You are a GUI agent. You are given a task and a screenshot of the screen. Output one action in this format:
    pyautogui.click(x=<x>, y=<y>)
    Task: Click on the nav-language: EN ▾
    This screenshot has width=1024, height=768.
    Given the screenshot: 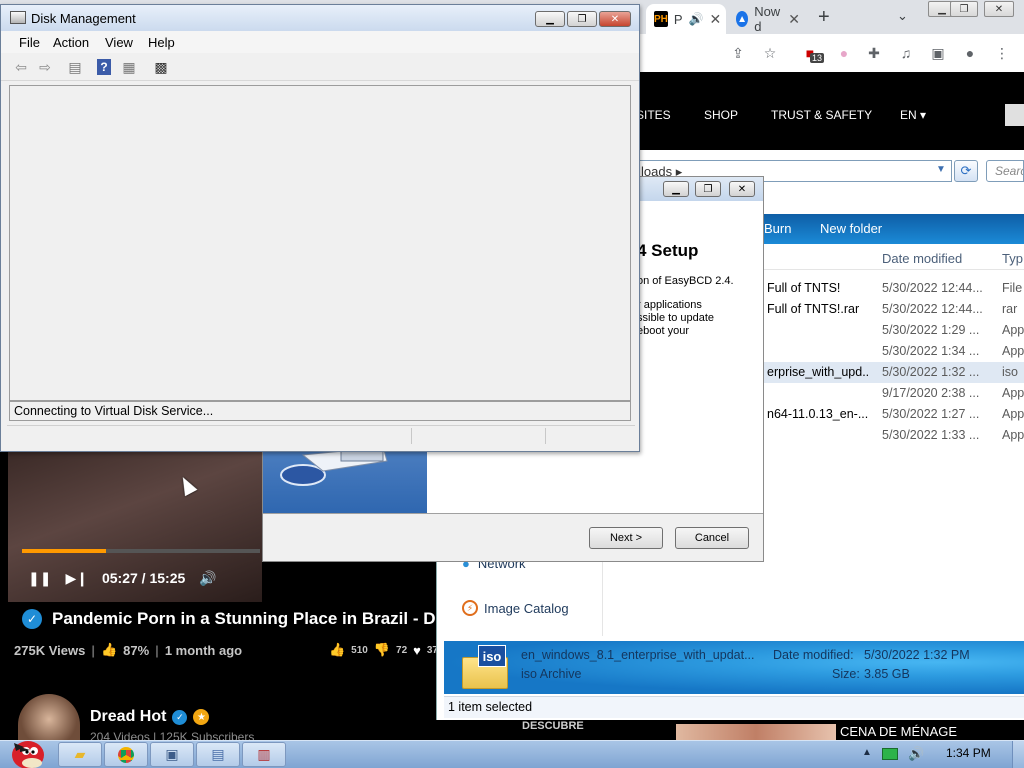 What is the action you would take?
    pyautogui.click(x=913, y=115)
    